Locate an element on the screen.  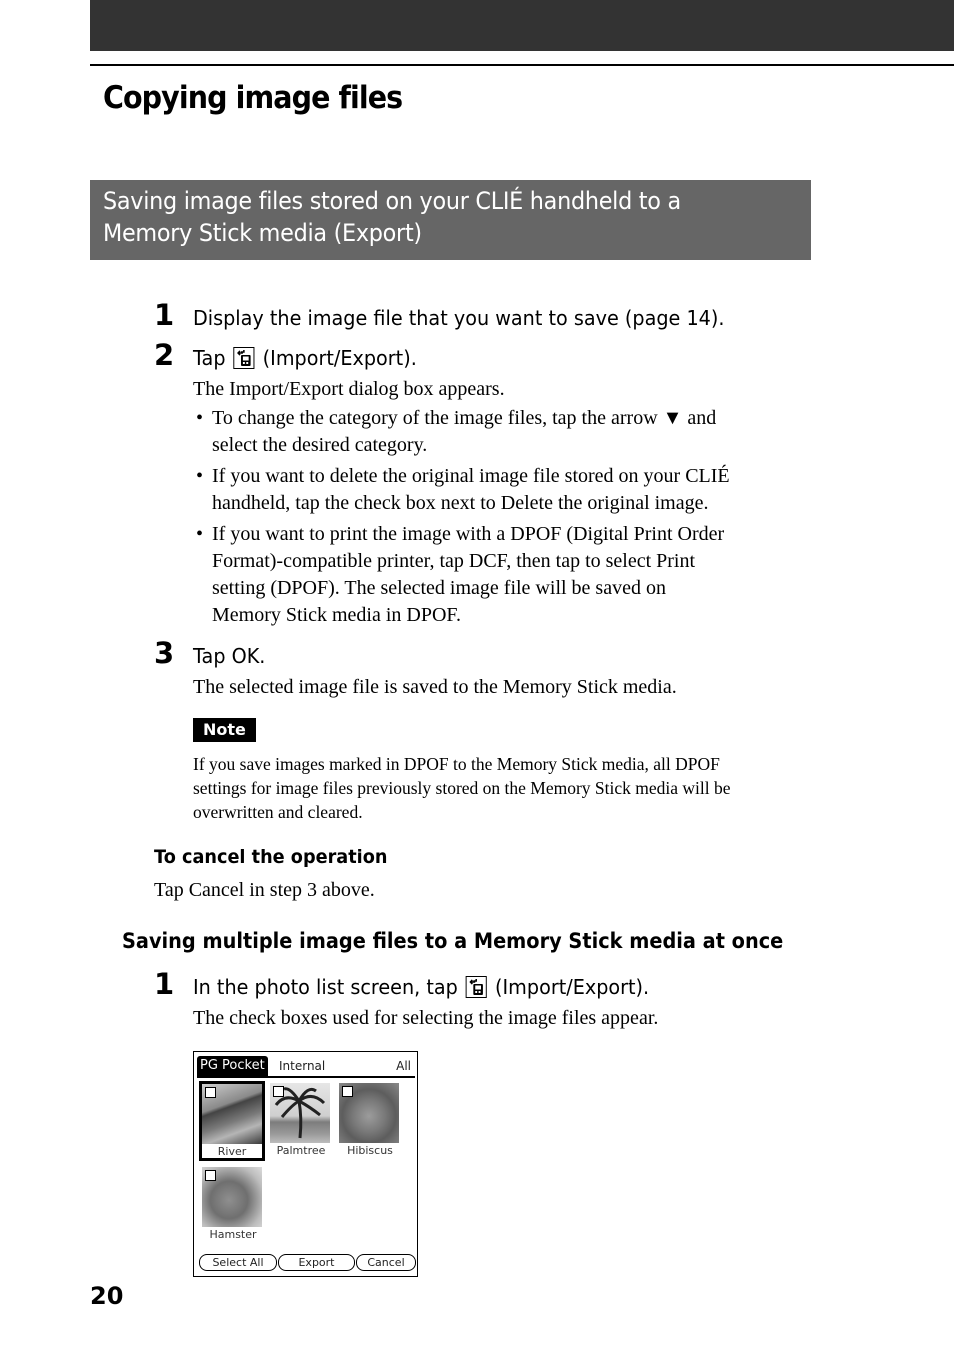
step-2-result: The Import/Export dialog box appears. is located at coordinates (349, 389).